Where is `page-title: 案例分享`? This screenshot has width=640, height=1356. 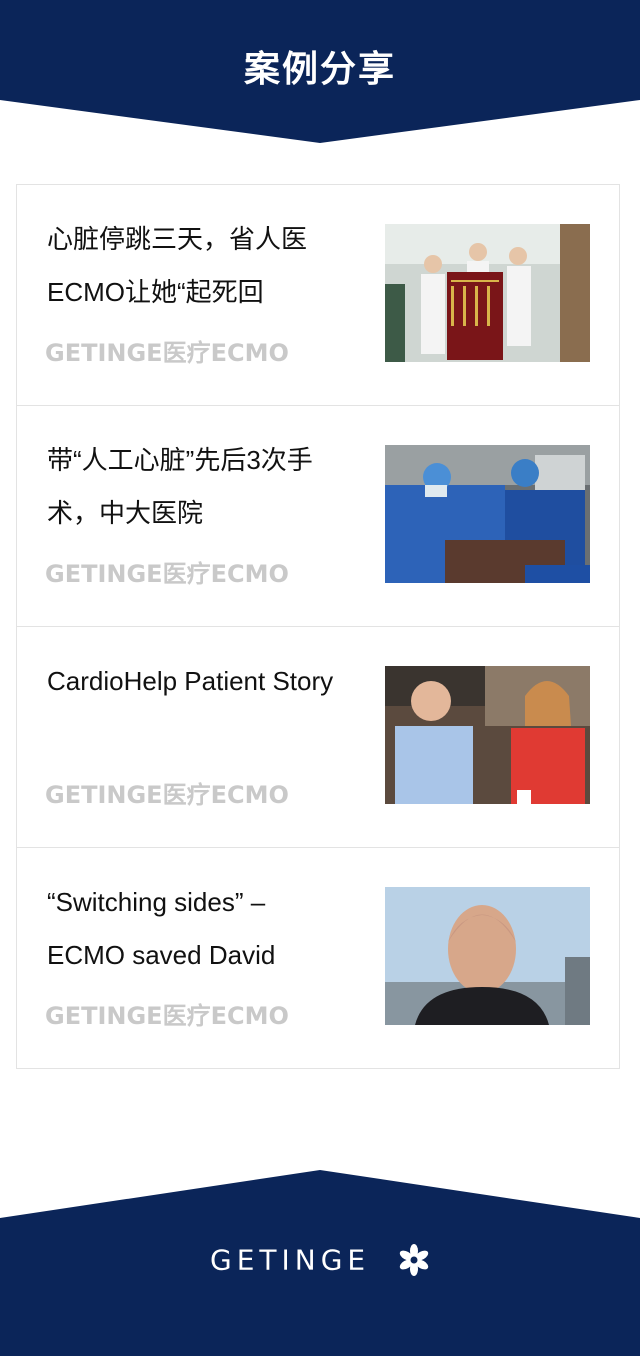 page-title: 案例分享 is located at coordinates (319, 69).